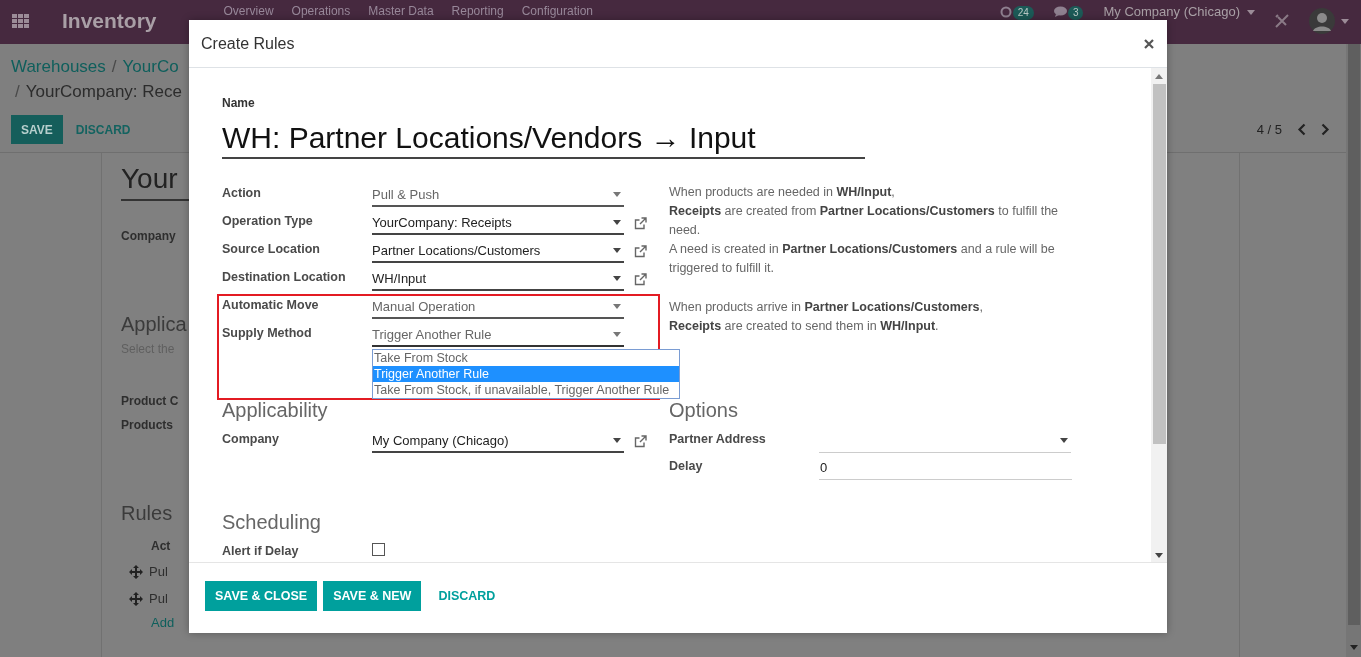 The image size is (1361, 657). Describe the element at coordinates (686, 465) in the screenshot. I see `field-label: Delay` at that location.